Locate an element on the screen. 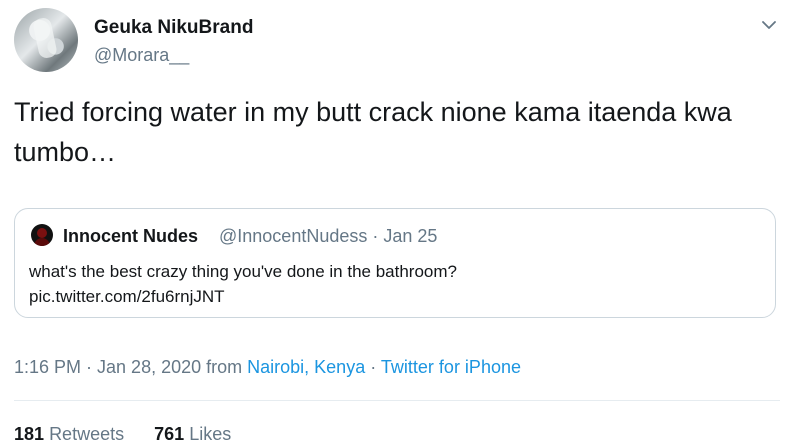  author-handle: @Morara__ is located at coordinates (141, 55).